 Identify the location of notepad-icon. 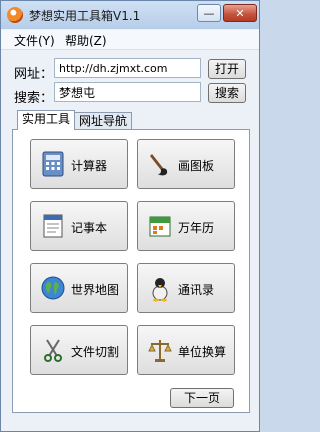
(53, 226).